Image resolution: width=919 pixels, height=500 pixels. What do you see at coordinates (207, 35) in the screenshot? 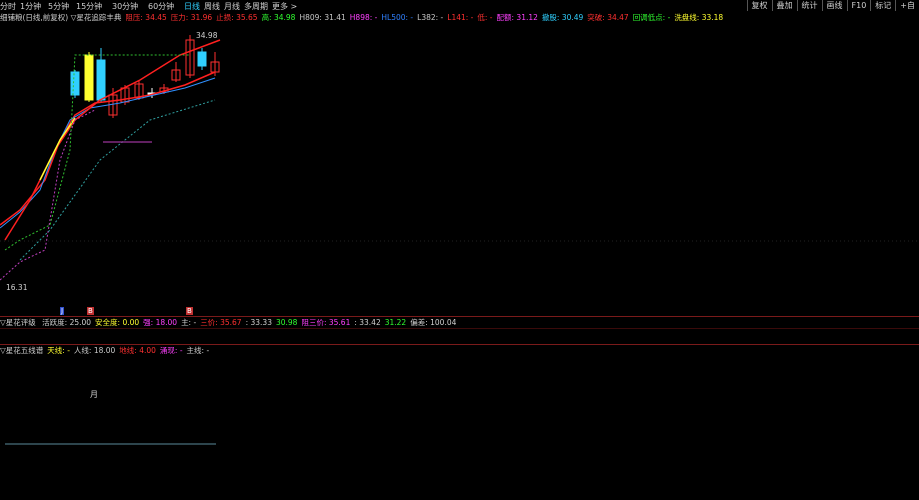
I see `high-price-label: 34.98` at bounding box center [207, 35].